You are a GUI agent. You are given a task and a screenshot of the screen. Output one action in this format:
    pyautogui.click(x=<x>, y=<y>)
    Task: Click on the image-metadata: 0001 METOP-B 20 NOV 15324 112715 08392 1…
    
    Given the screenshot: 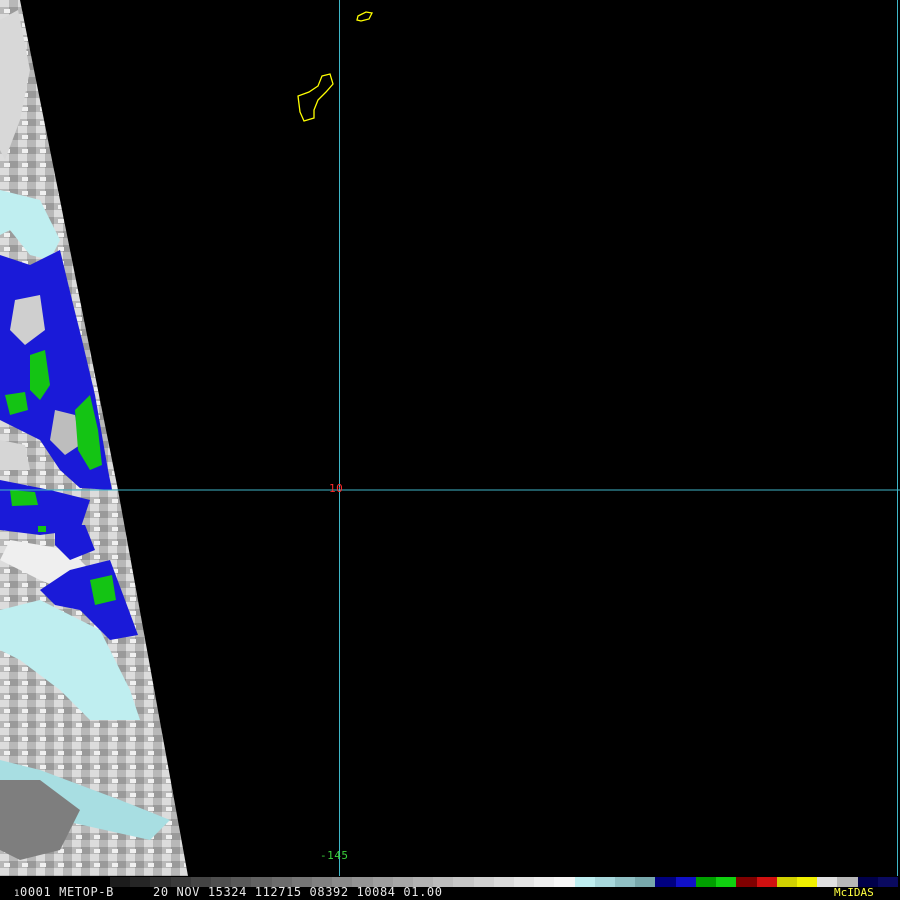 What is the action you would take?
    pyautogui.click(x=231, y=892)
    